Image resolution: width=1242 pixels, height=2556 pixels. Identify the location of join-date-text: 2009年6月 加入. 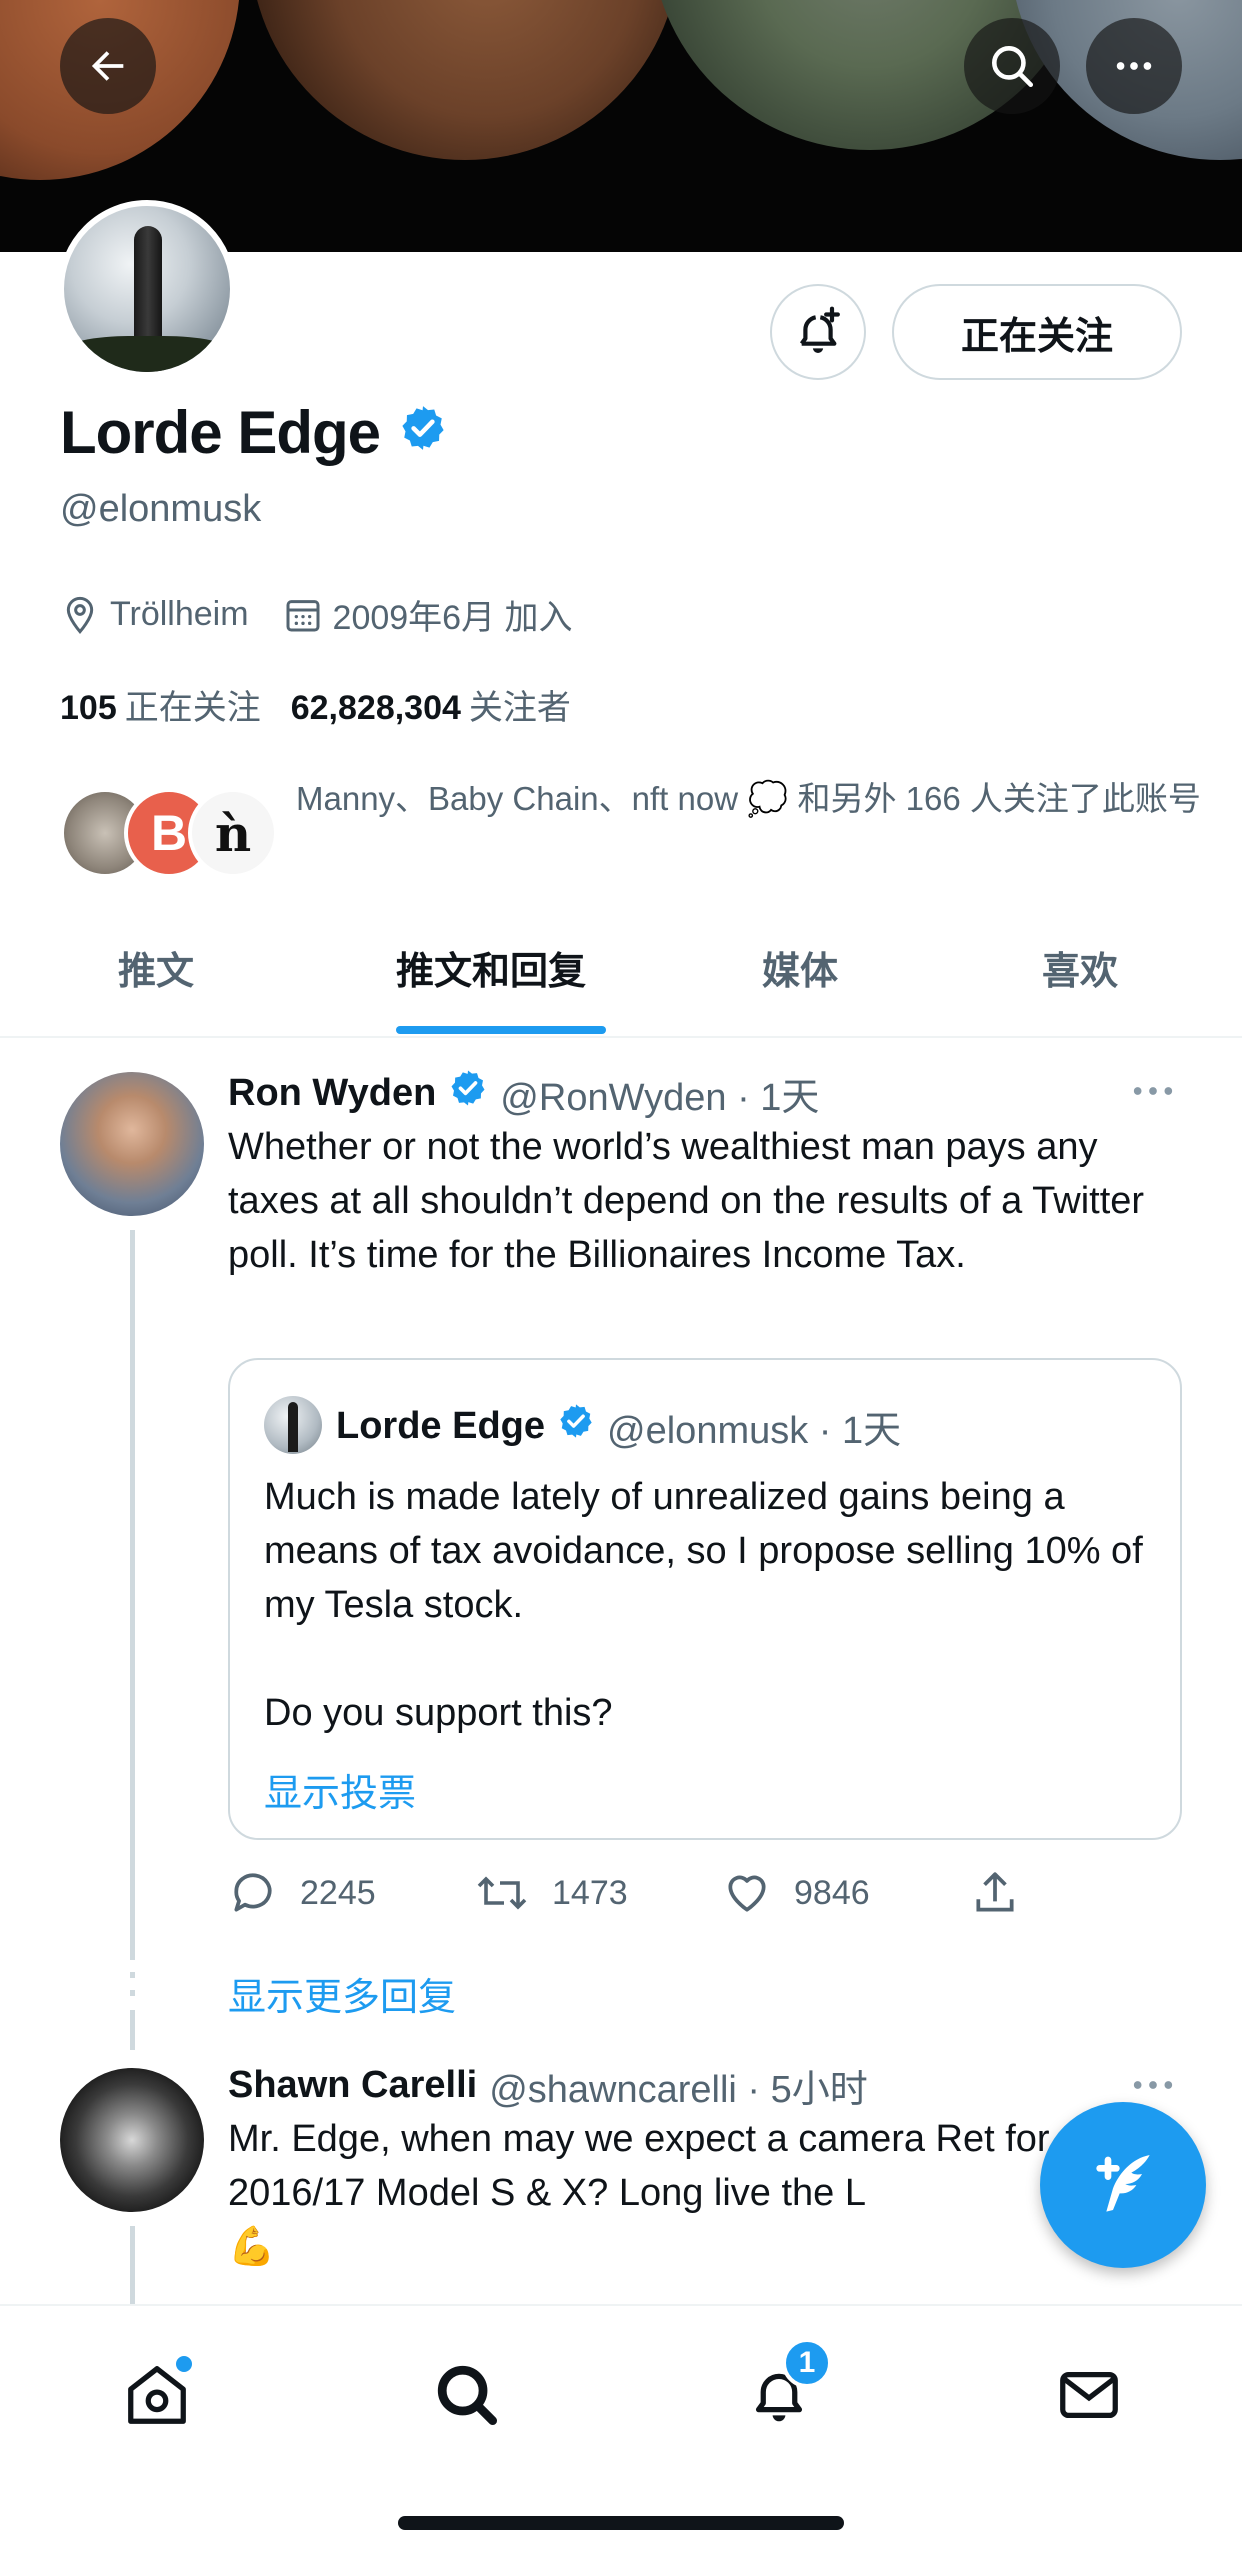
(452, 618).